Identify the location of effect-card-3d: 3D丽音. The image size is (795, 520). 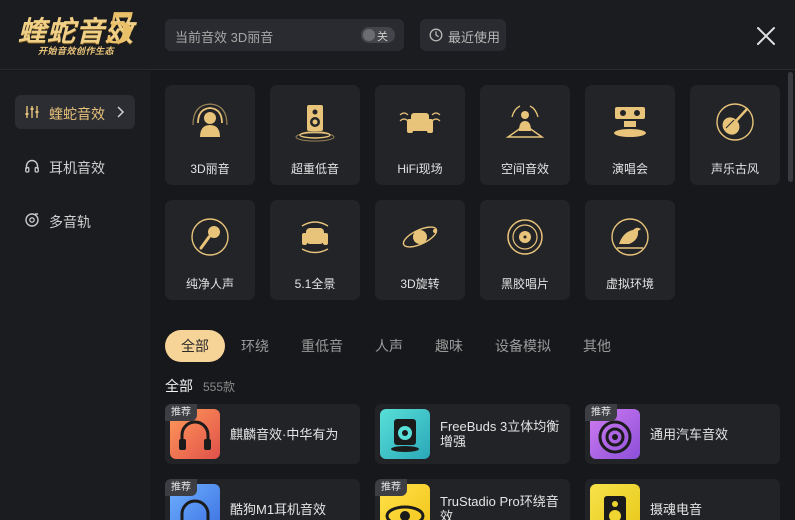
(210, 135).